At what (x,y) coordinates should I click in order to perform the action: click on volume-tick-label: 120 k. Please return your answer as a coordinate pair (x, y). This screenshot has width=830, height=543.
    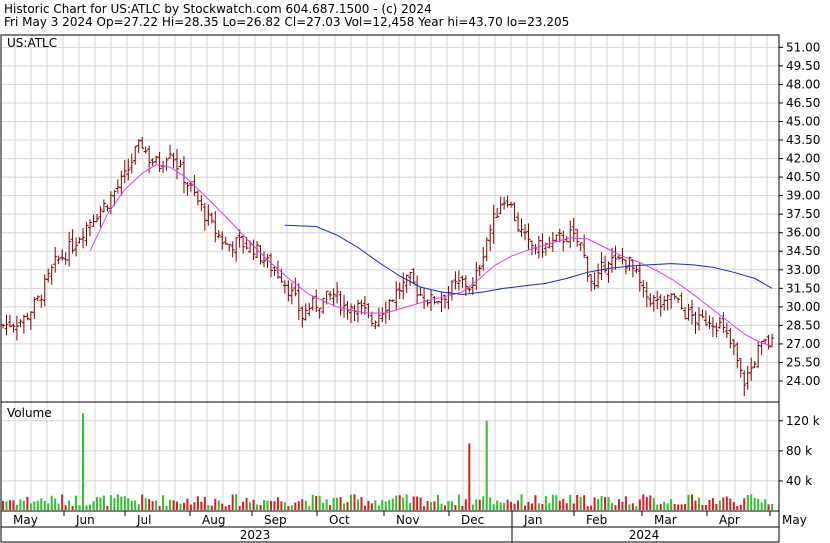
    Looking at the image, I should click on (803, 421).